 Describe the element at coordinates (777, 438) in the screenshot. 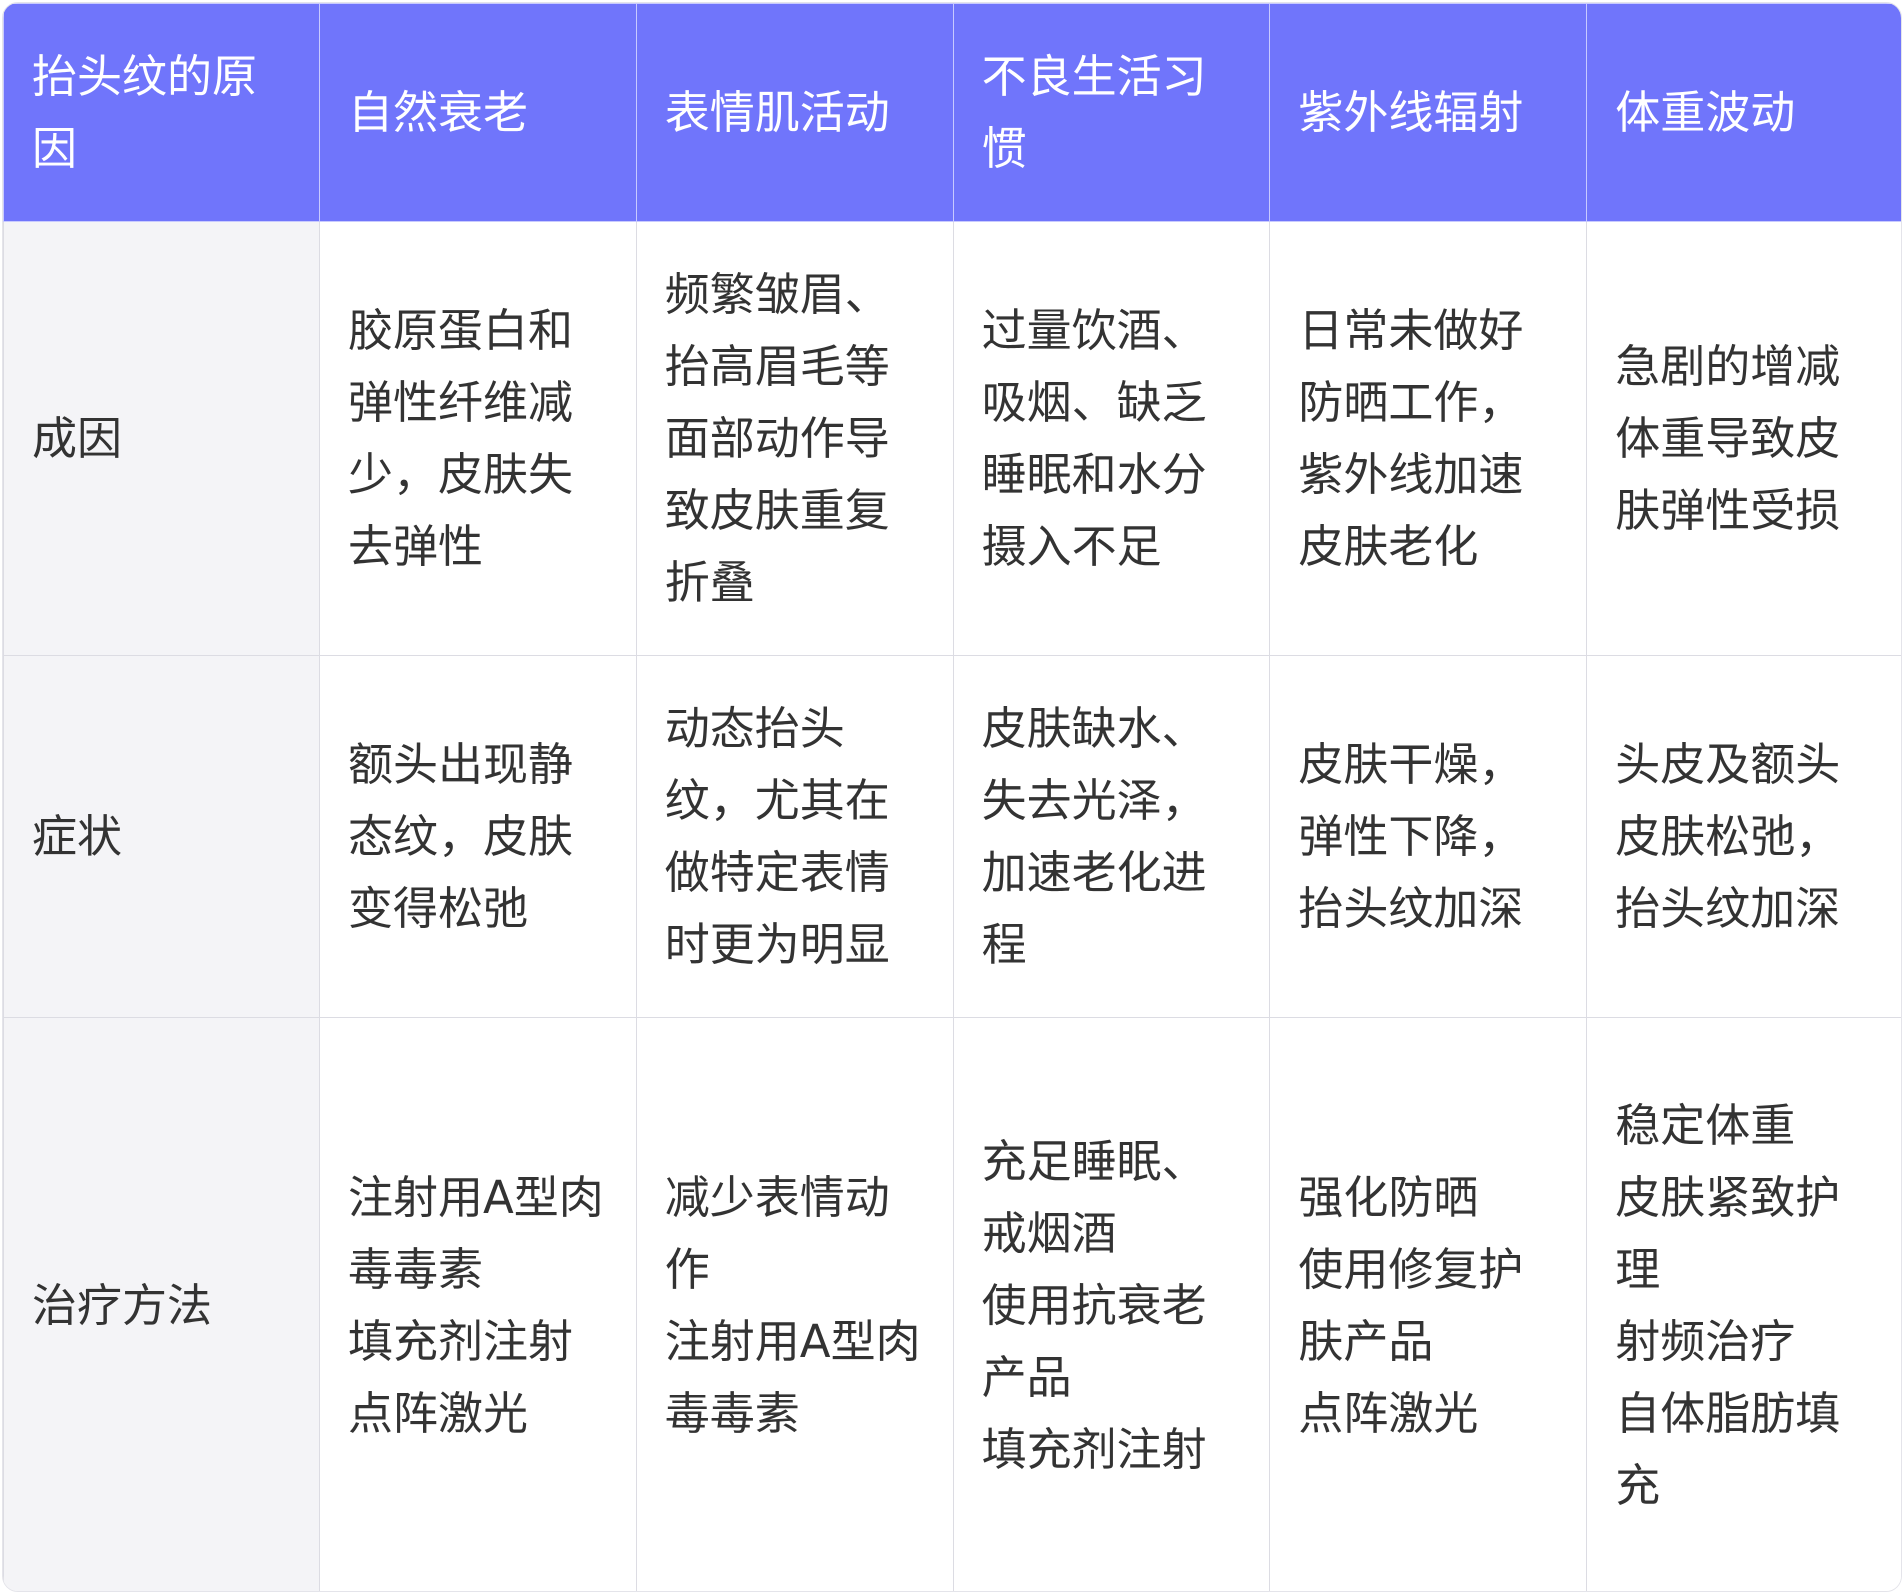

I see `cell-line: 频繁皱眉、抬高眉毛等面部动作导致皮肤重复折叠` at that location.